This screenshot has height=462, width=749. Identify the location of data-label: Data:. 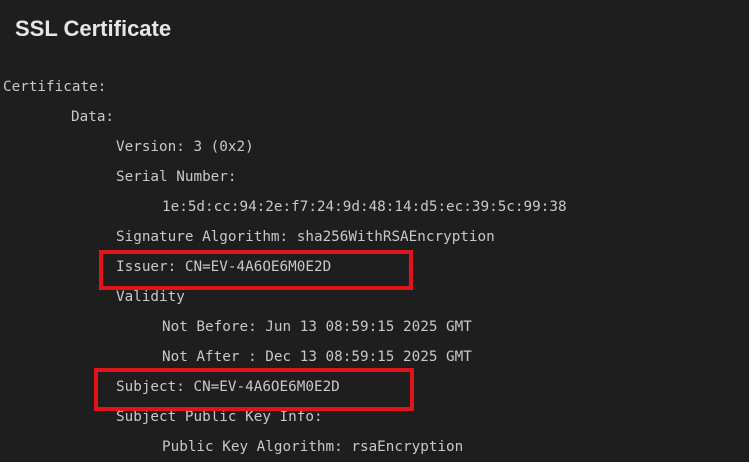
(93, 117).